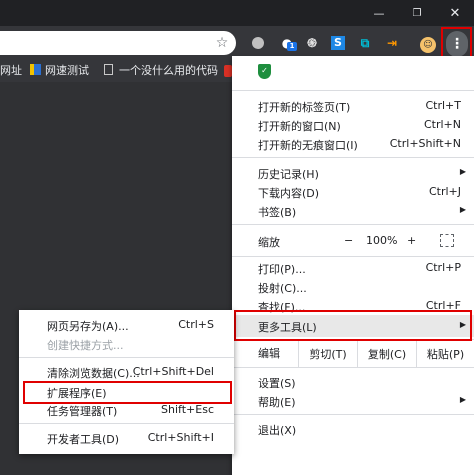 This screenshot has height=475, width=474. I want to click on copy-button: 复制(C), so click(386, 354).